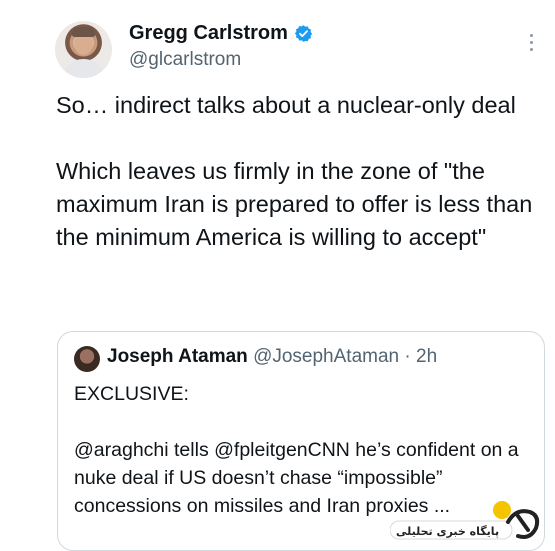 Image resolution: width=555 pixels, height=551 pixels. What do you see at coordinates (83, 68) in the screenshot?
I see `avatar-shirt` at bounding box center [83, 68].